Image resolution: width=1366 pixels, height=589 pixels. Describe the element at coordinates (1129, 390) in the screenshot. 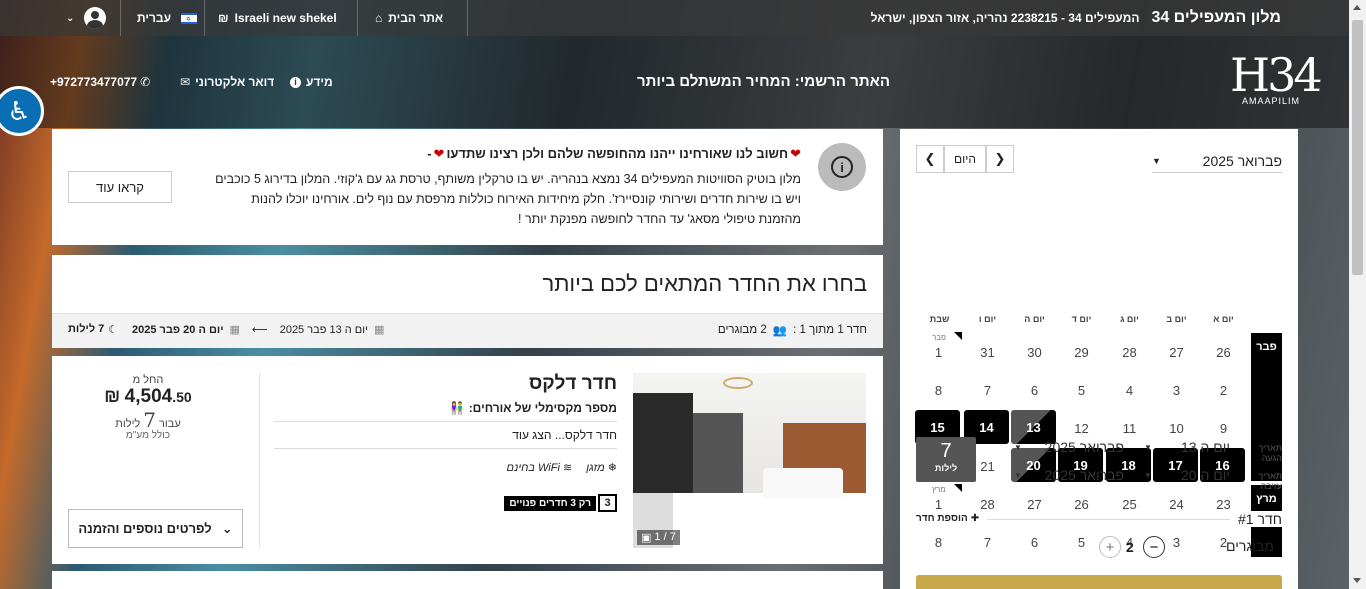

I see `calendar-day: 4` at that location.